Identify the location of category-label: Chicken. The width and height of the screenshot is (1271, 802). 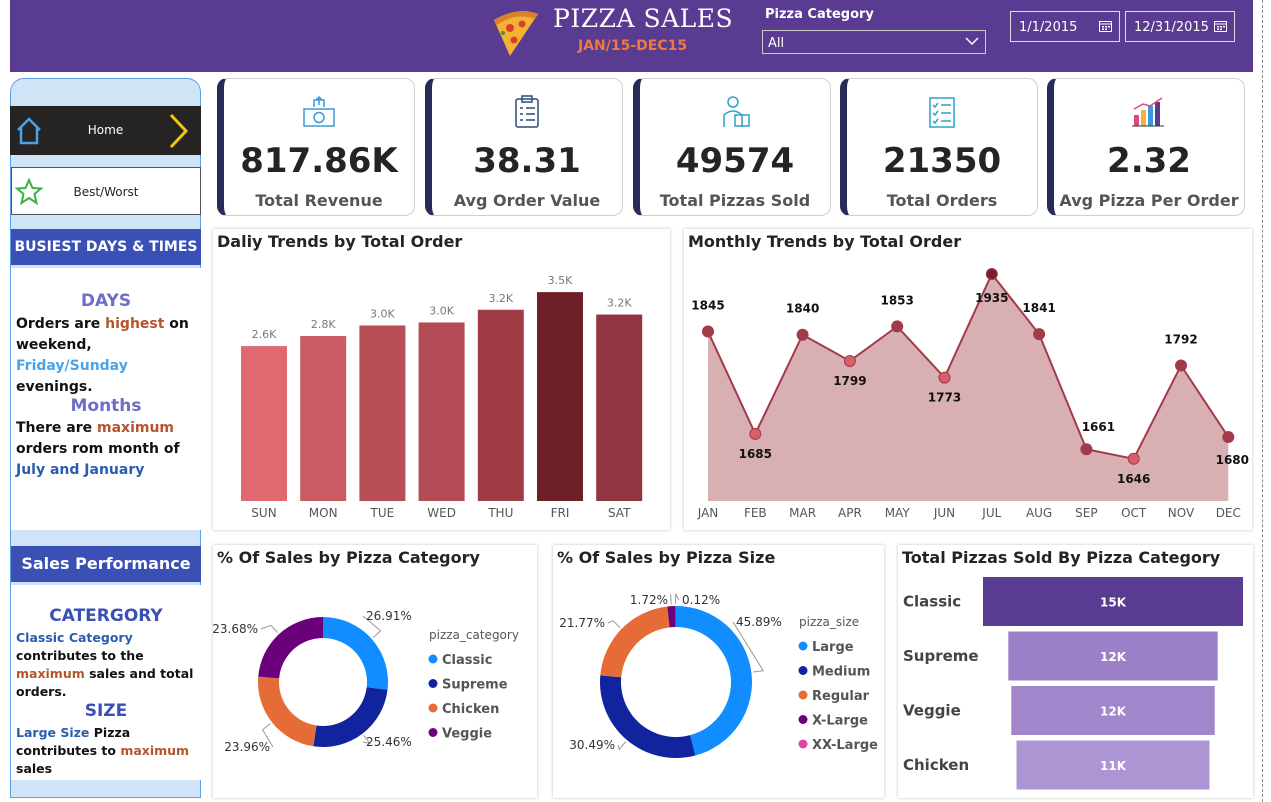
(936, 765).